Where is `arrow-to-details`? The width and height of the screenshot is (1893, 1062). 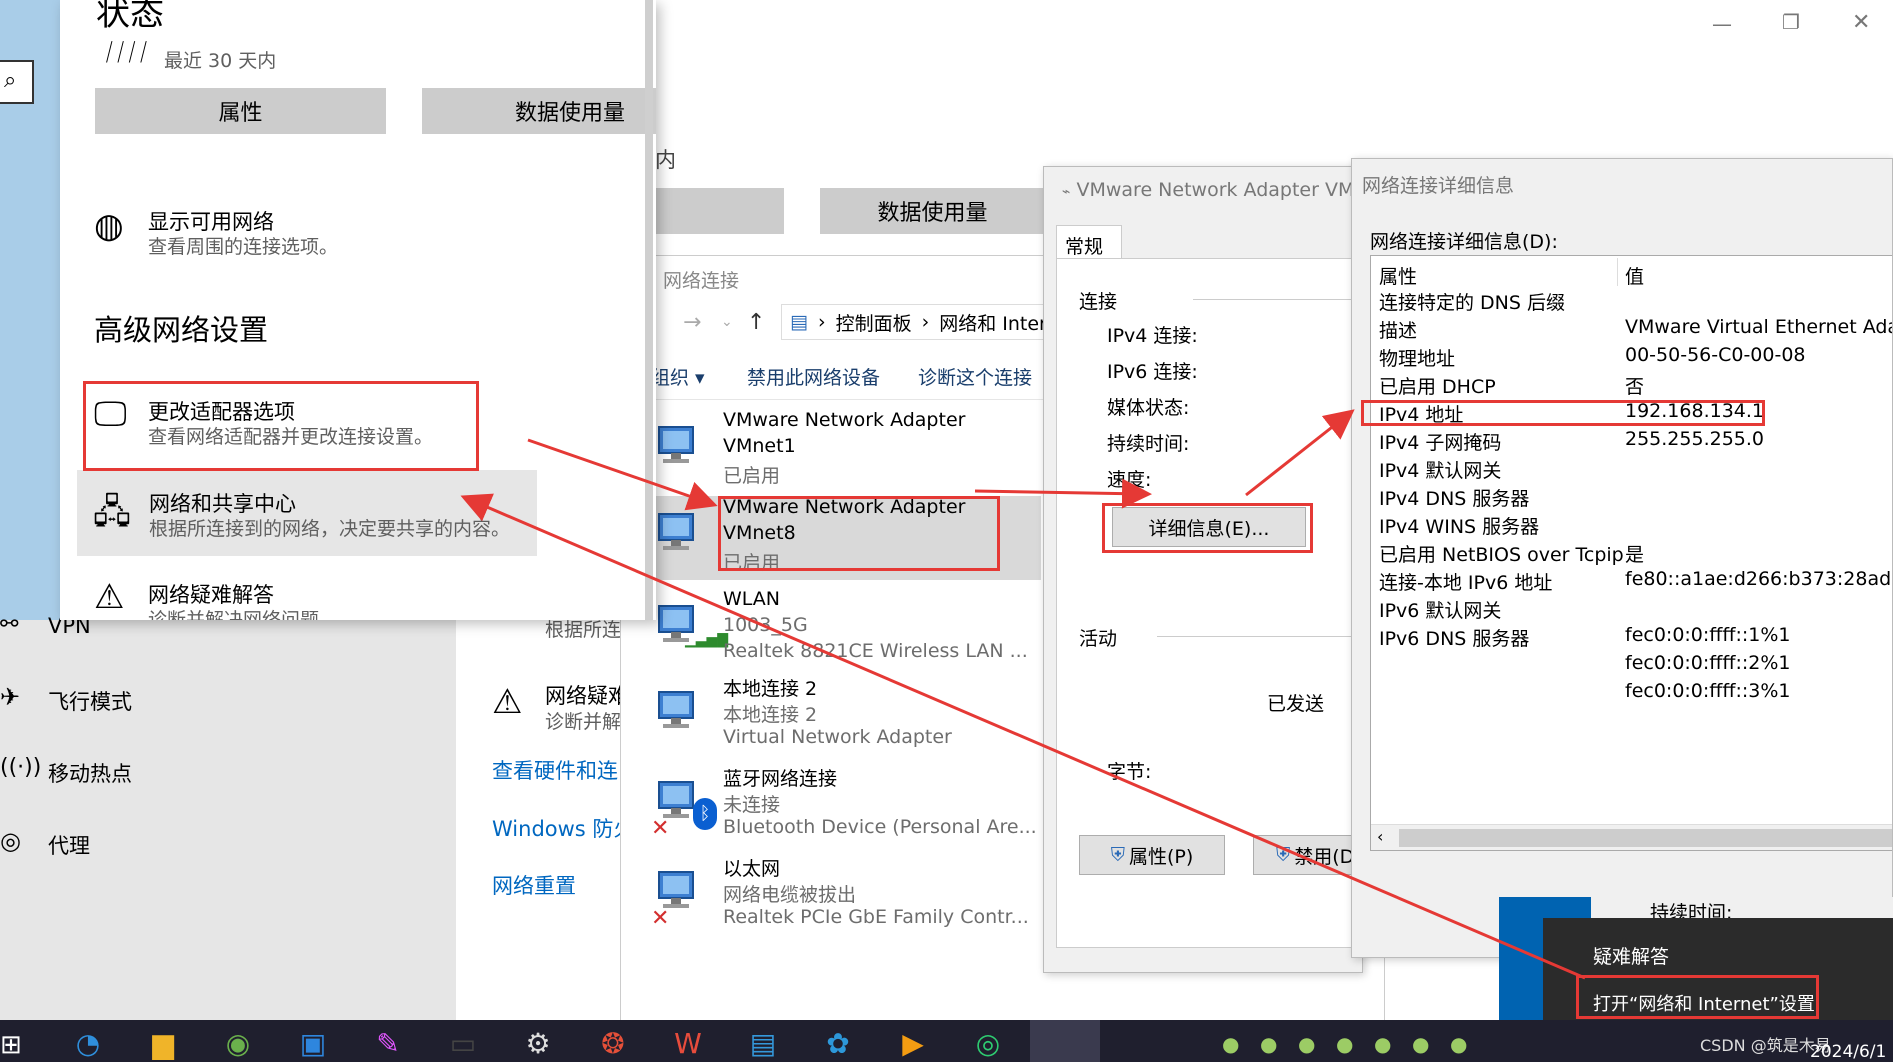 arrow-to-details is located at coordinates (1063, 493).